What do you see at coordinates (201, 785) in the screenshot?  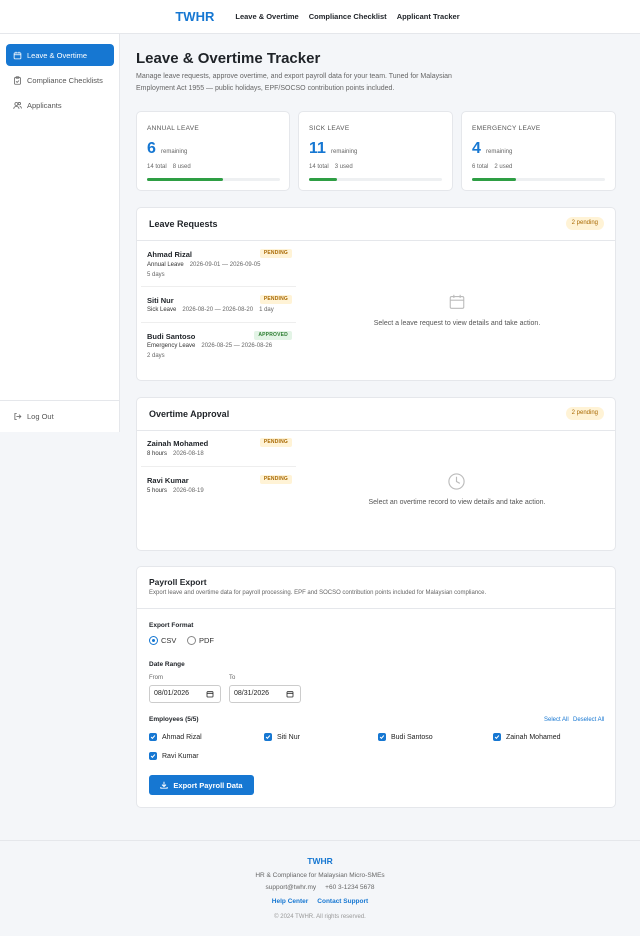 I see `export-payroll-button: Export Payroll Data` at bounding box center [201, 785].